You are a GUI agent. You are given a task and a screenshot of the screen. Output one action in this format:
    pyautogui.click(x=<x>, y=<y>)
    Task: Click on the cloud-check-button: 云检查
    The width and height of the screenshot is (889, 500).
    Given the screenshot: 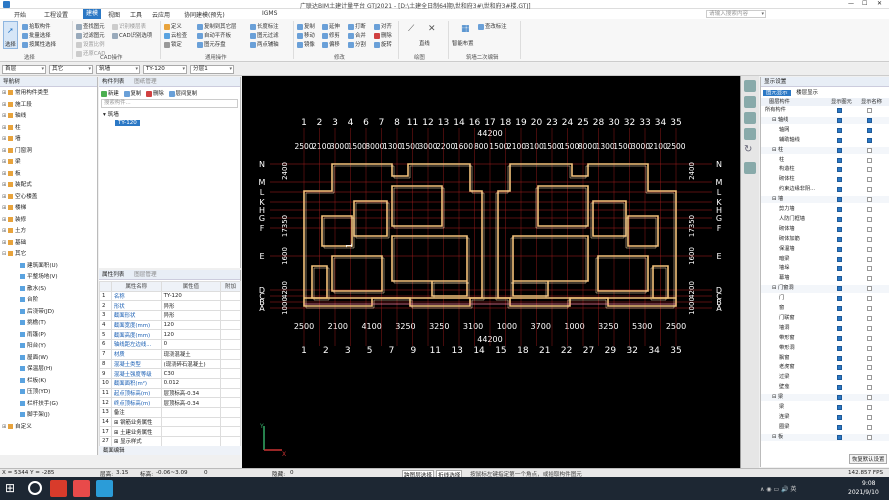 What is the action you would take?
    pyautogui.click(x=179, y=35)
    